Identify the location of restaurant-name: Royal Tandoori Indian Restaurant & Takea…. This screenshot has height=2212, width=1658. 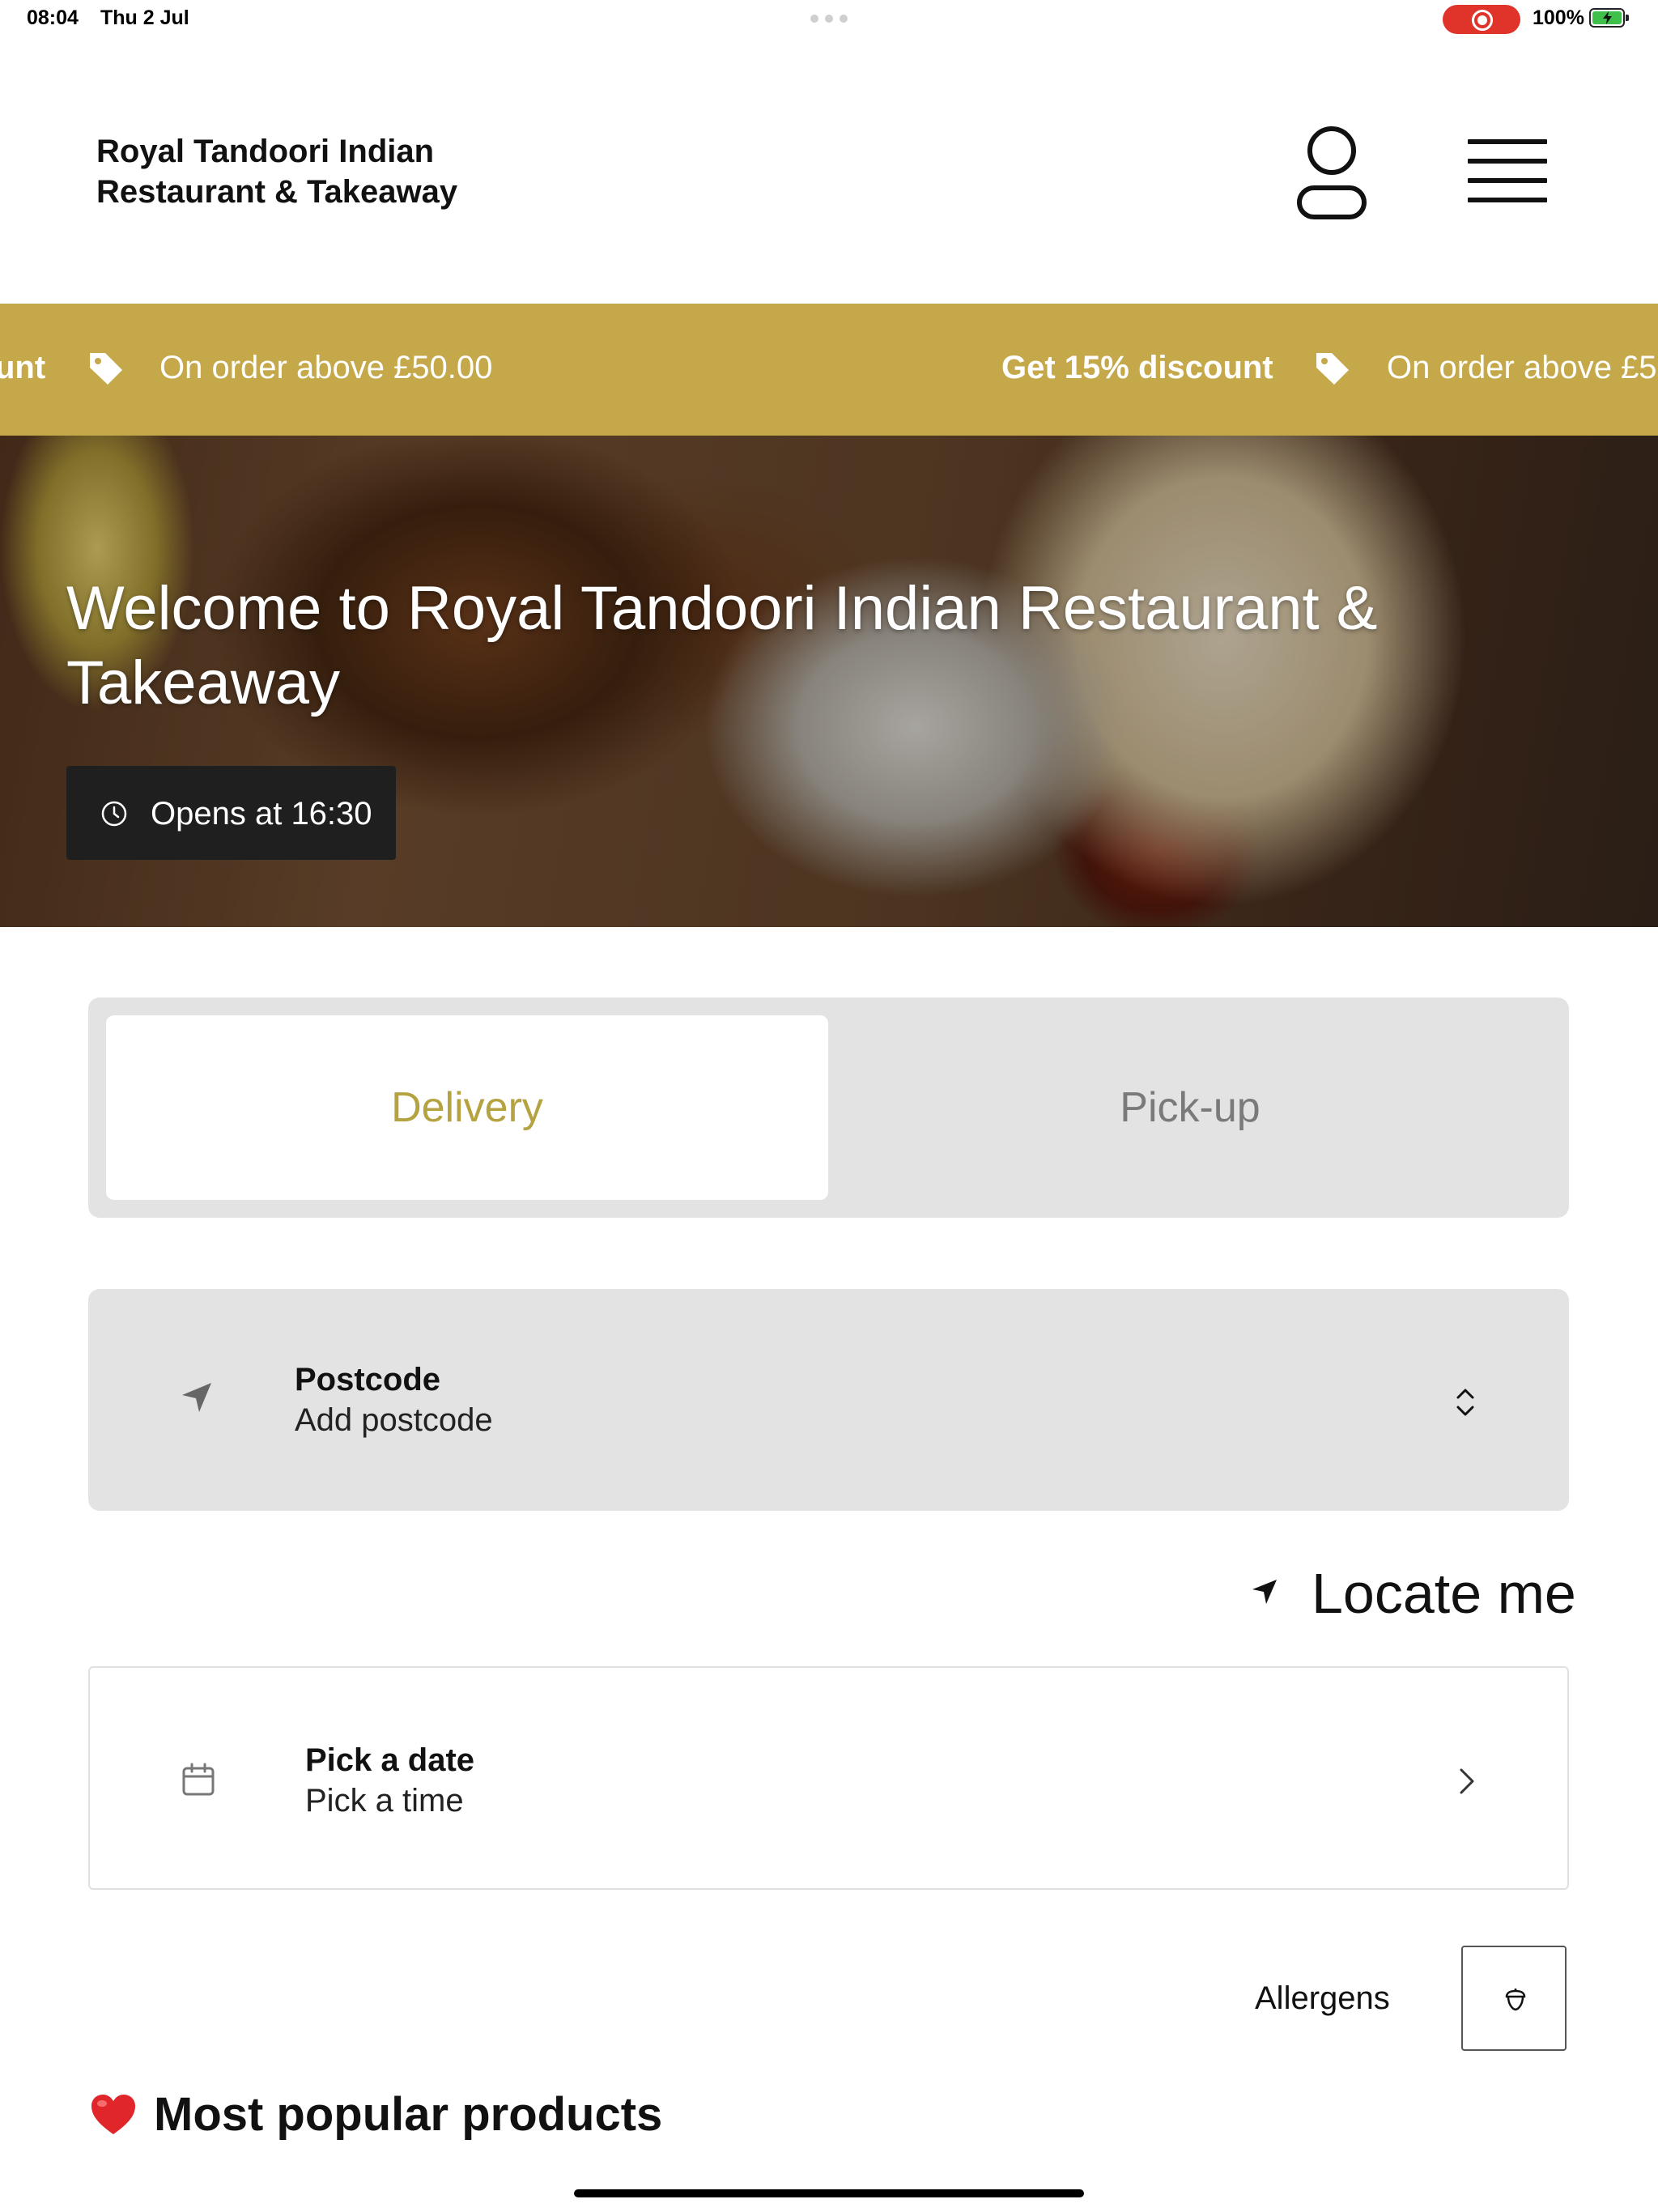
(347, 172).